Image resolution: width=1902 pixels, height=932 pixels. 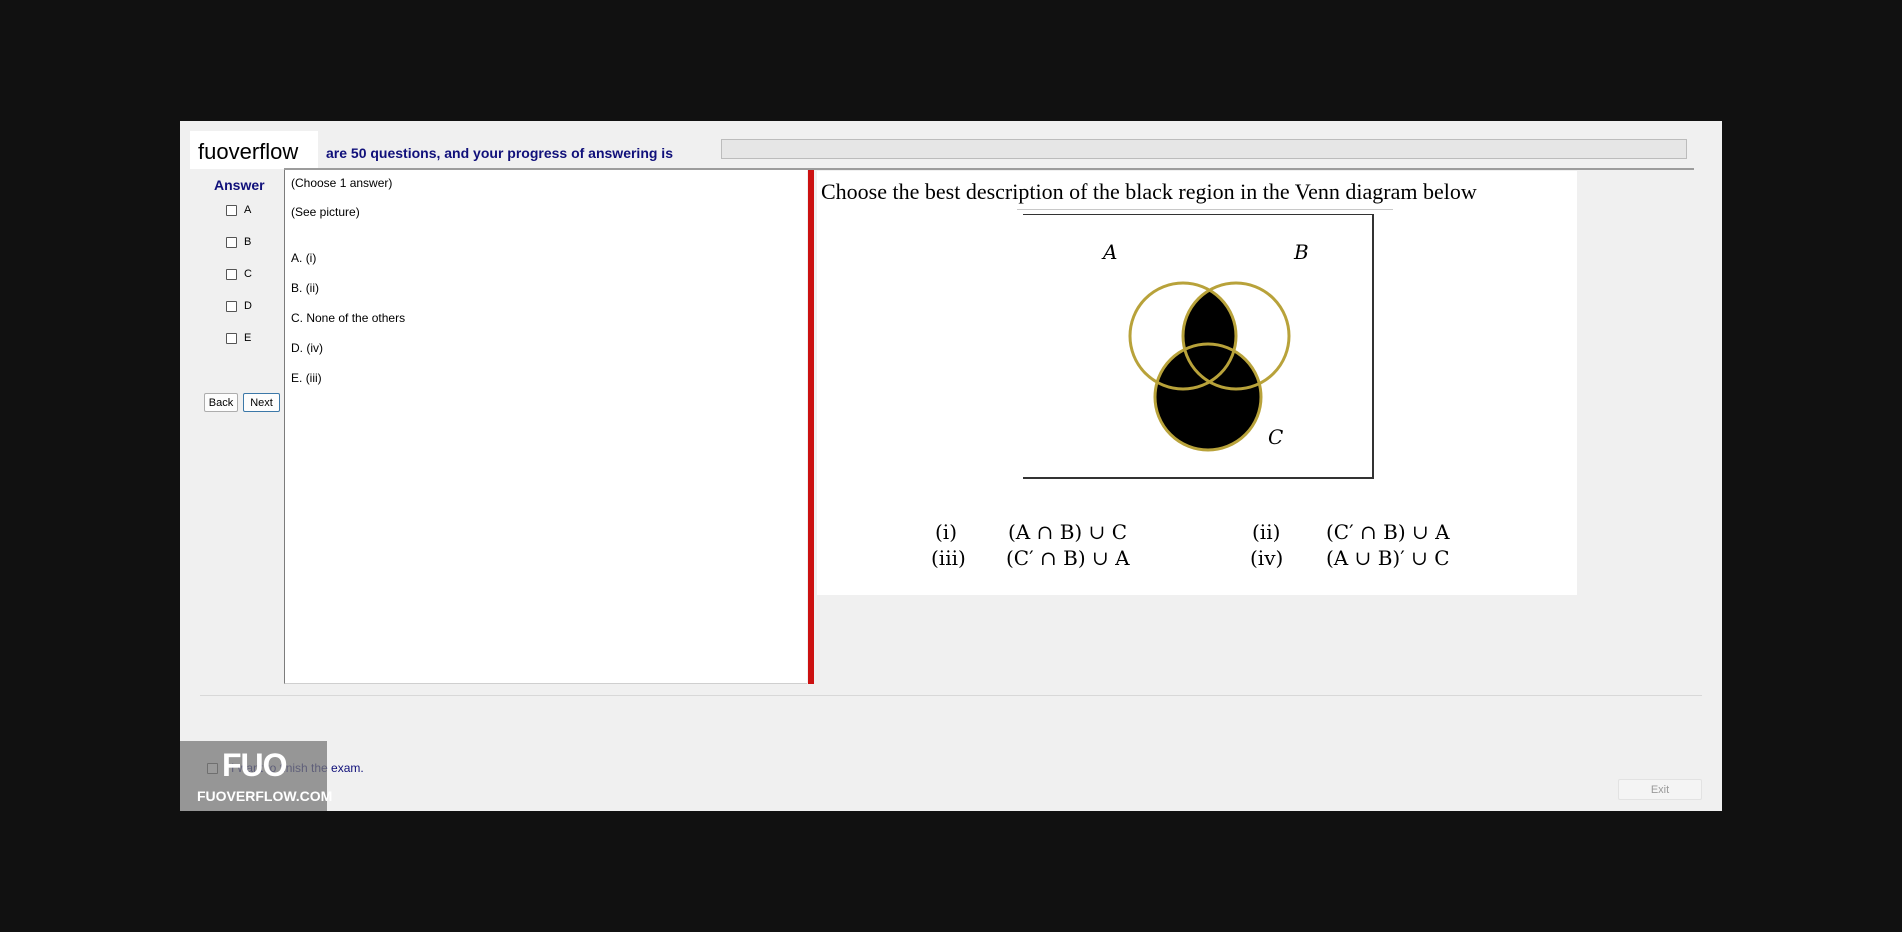 What do you see at coordinates (1205, 209) in the screenshot?
I see `title-underline` at bounding box center [1205, 209].